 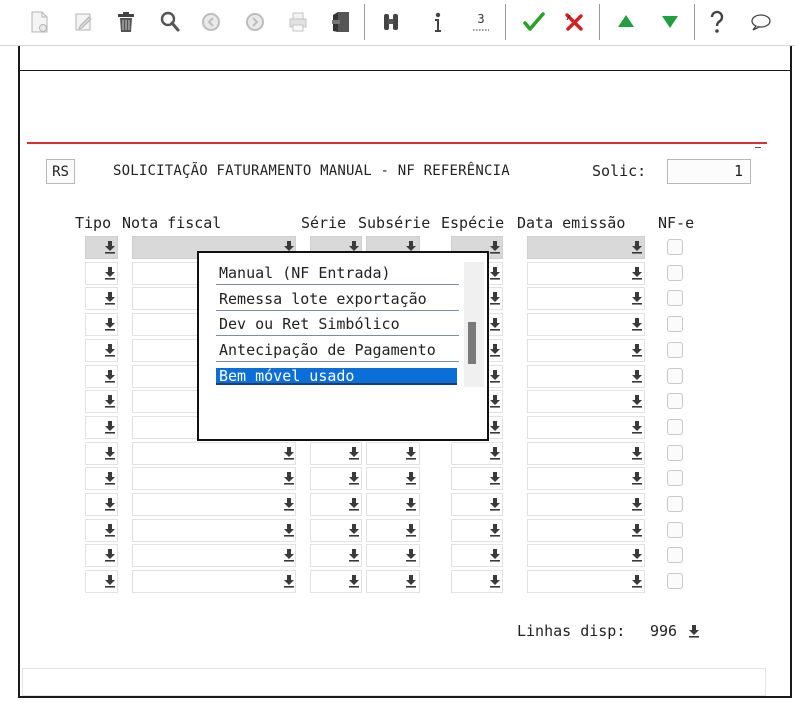 I want to click on help-icon, so click(x=717, y=22).